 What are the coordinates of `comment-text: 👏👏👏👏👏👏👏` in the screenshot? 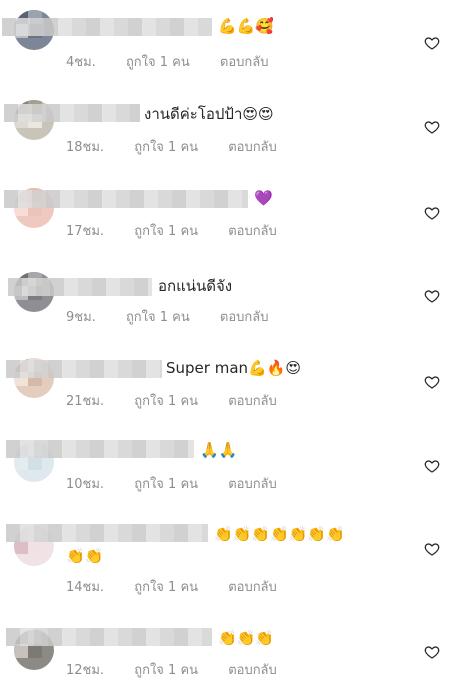 It's located at (279, 534).